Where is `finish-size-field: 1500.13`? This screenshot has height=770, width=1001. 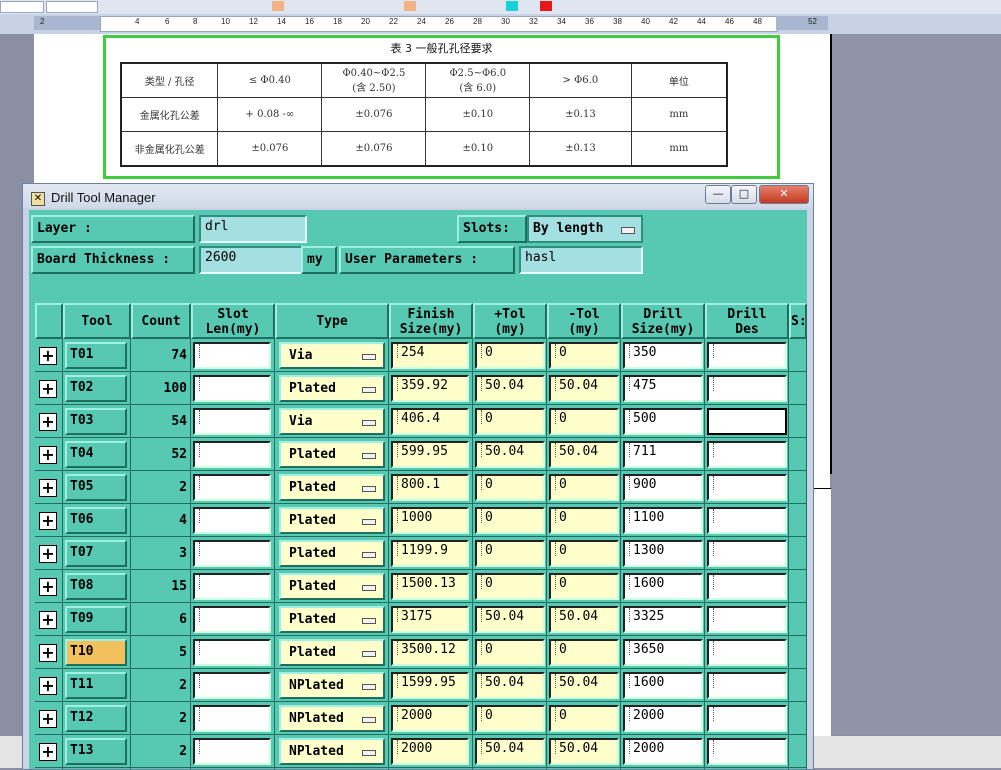
finish-size-field: 1500.13 is located at coordinates (430, 586).